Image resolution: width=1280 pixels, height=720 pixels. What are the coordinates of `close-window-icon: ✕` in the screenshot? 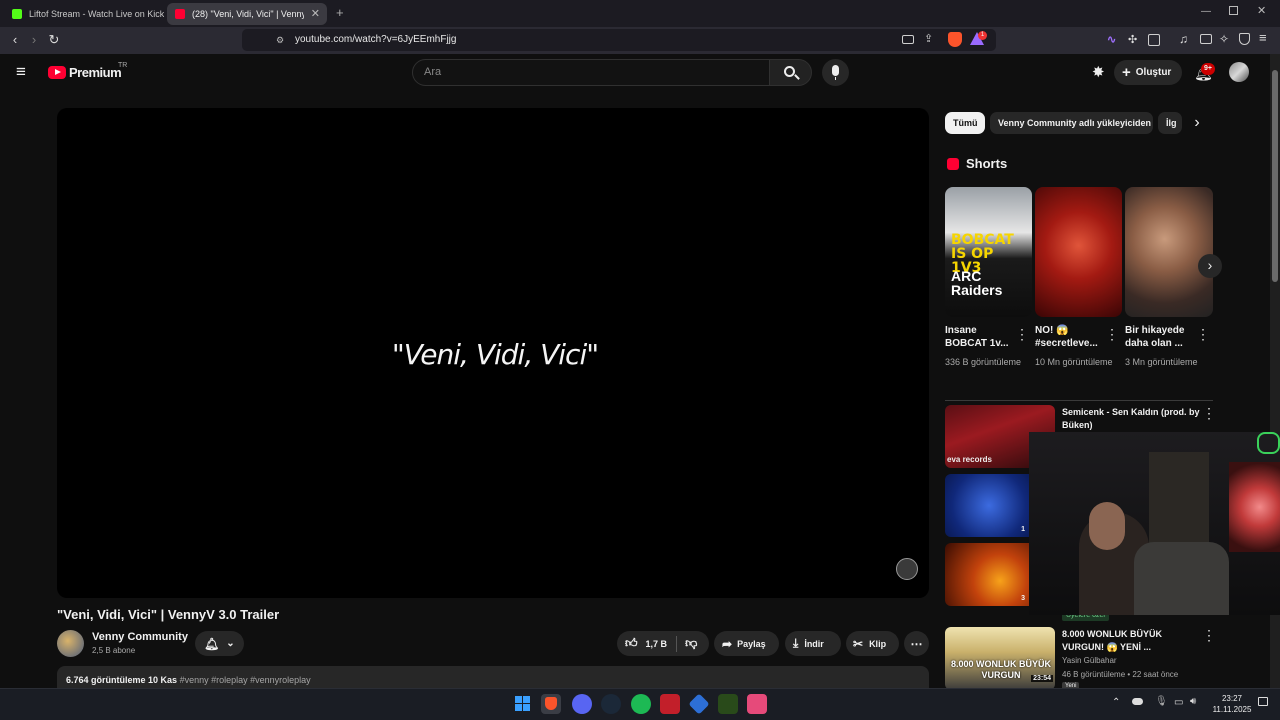 It's located at (1261, 10).